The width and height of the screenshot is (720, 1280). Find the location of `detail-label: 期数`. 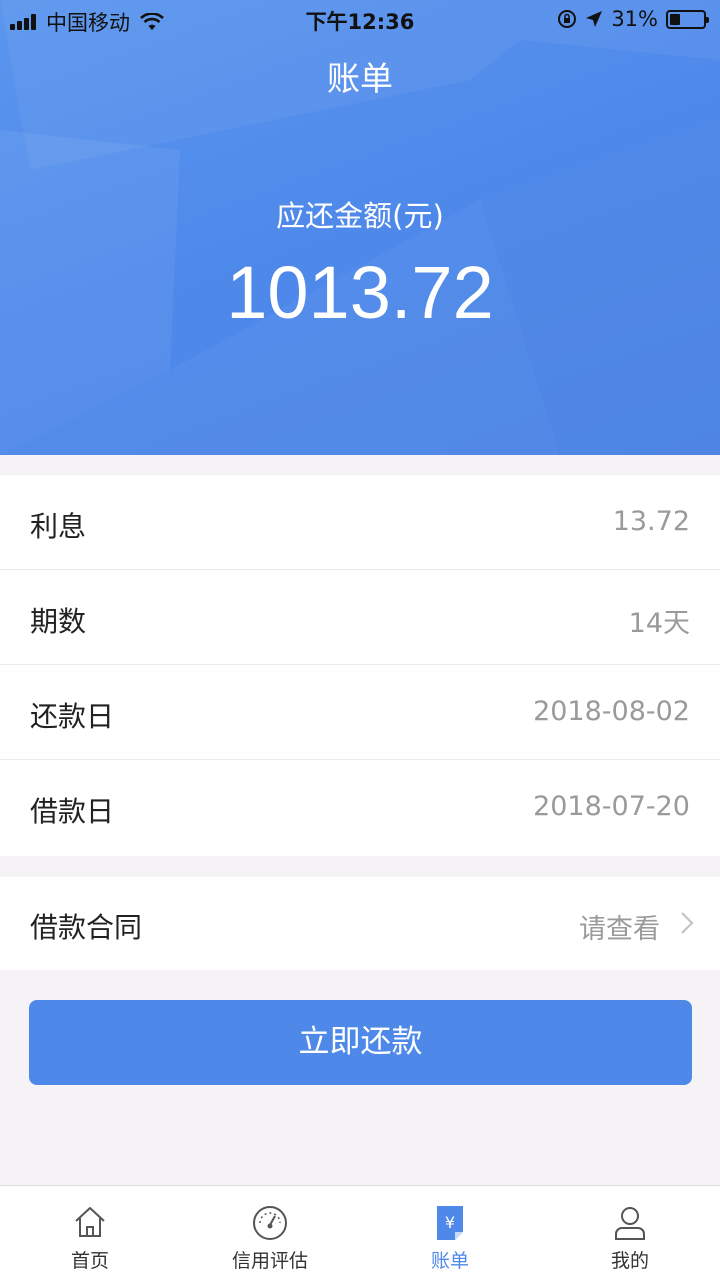

detail-label: 期数 is located at coordinates (58, 621).